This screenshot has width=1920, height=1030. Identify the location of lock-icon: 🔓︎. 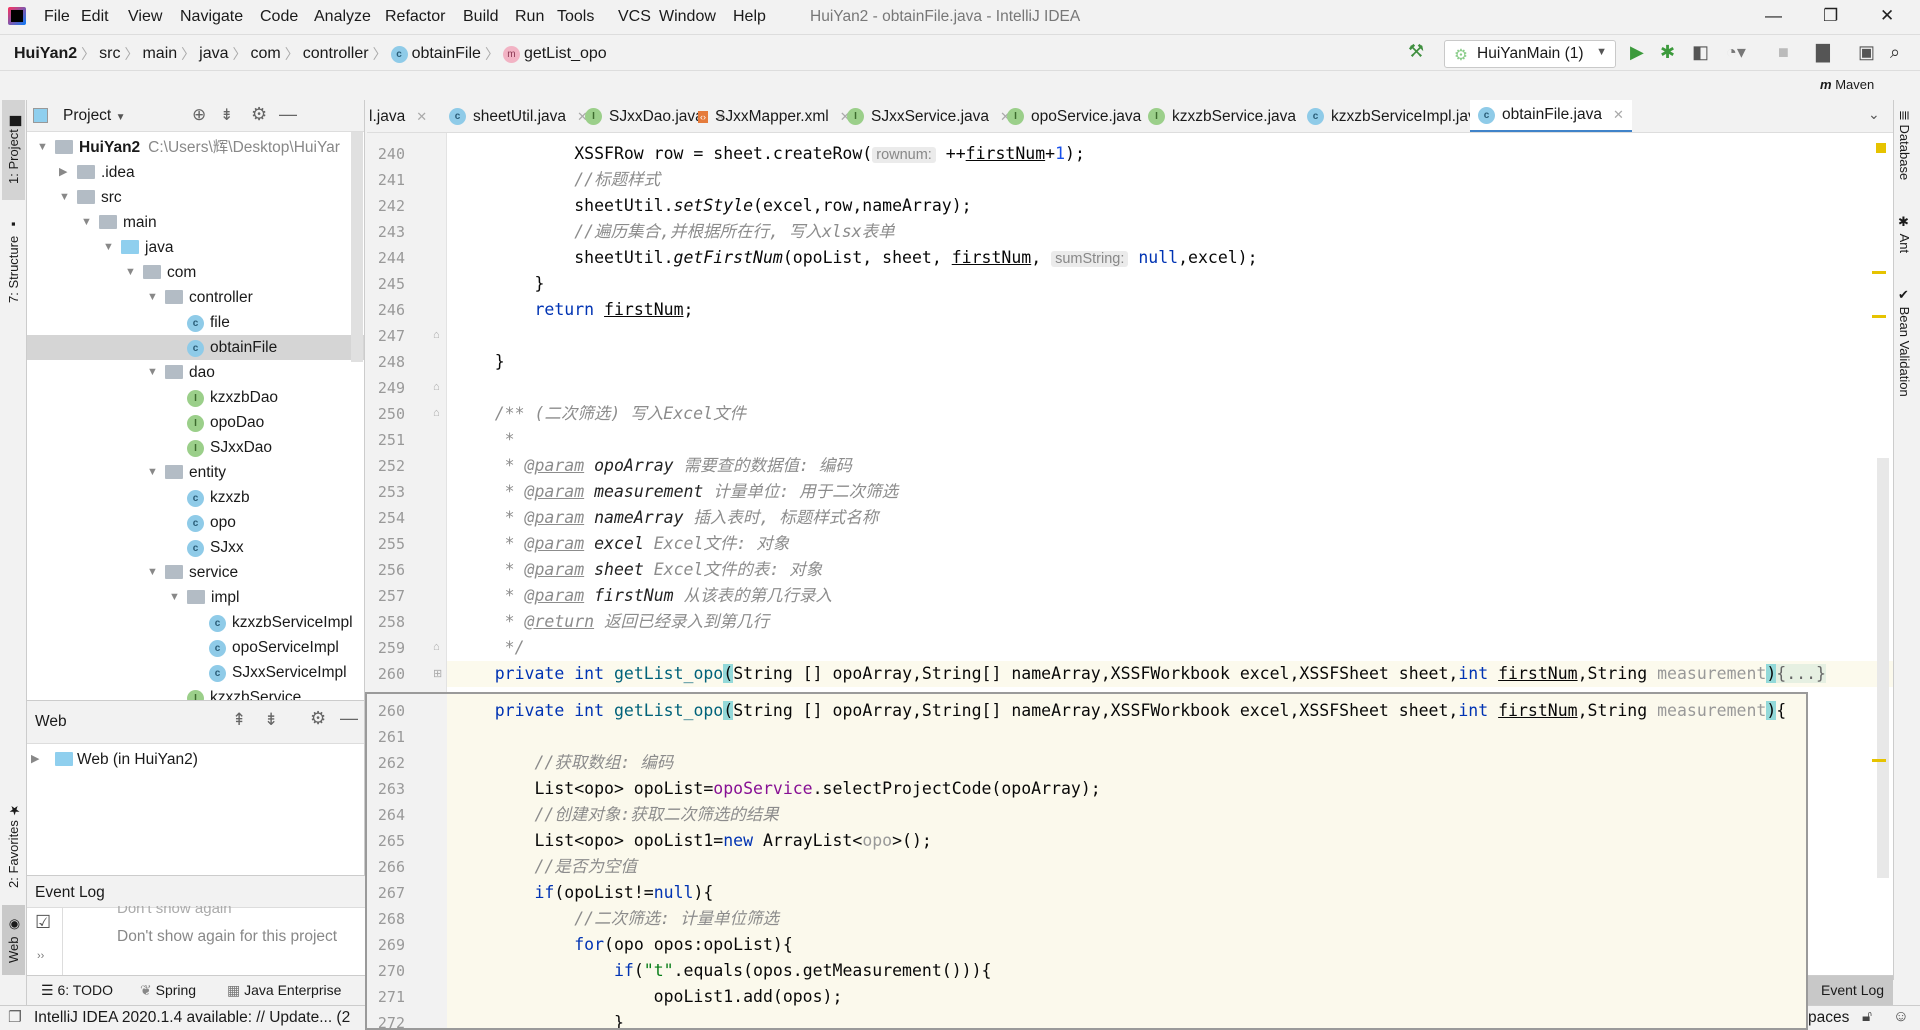
(1867, 1017).